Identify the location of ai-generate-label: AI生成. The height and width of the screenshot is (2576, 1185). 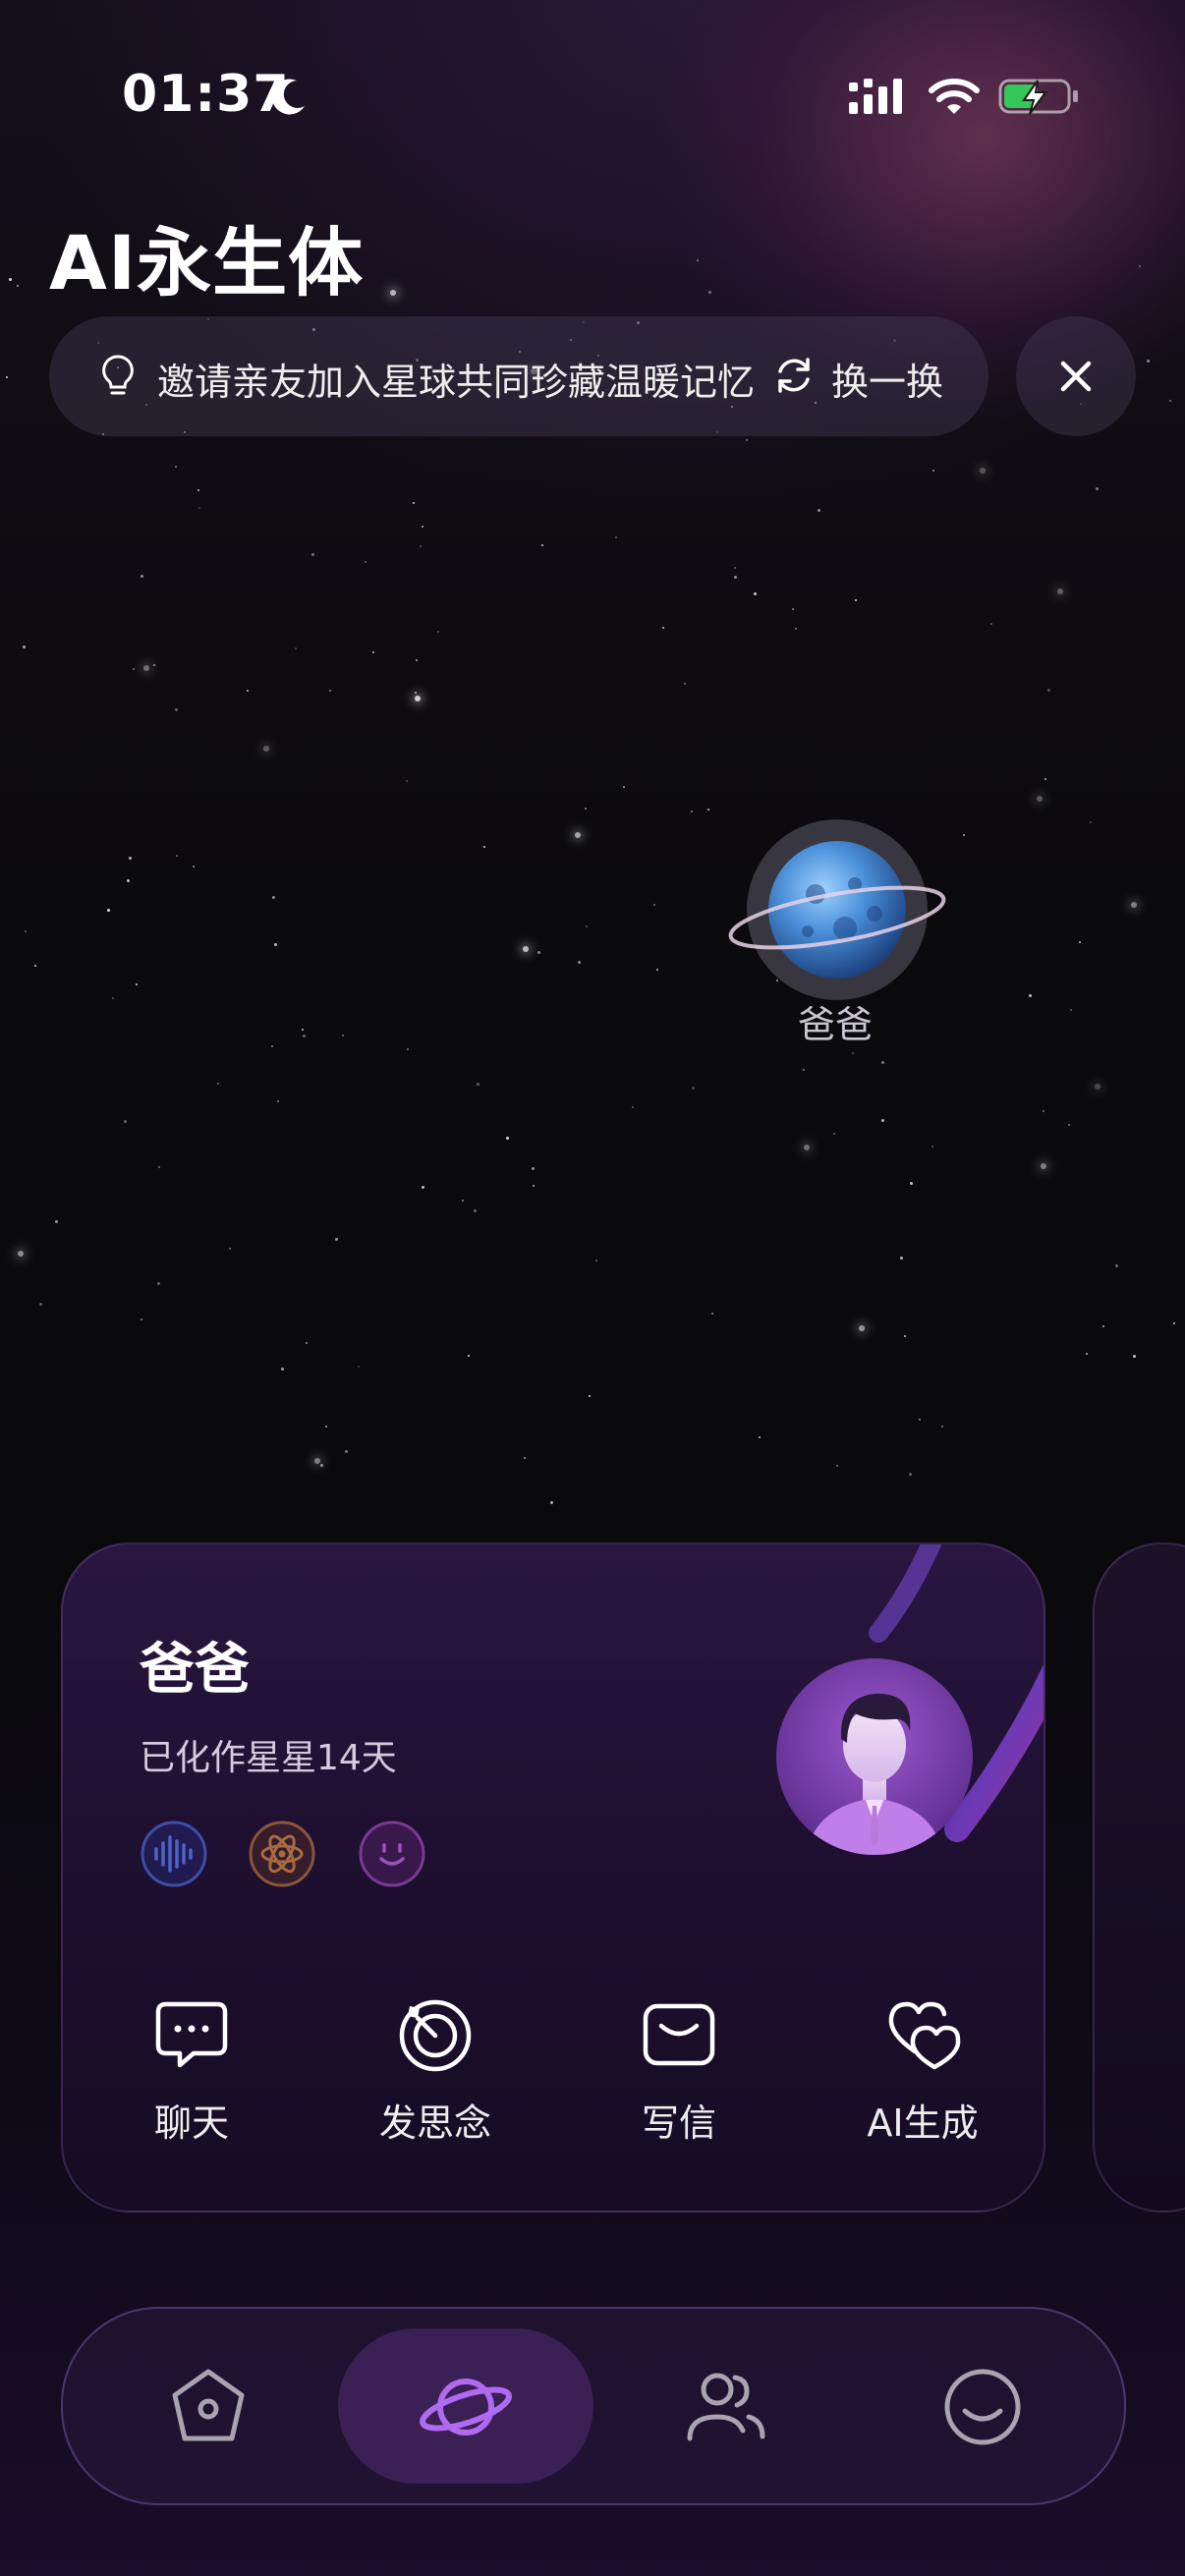
(923, 2123).